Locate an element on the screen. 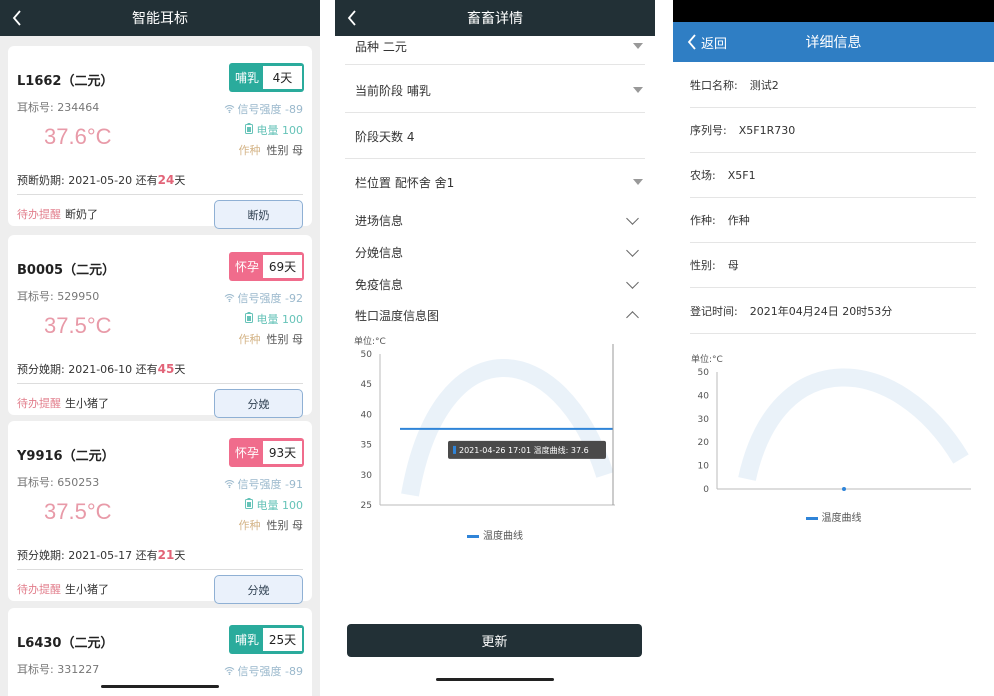 Image resolution: width=994 pixels, height=696 pixels. status-days: 25天 is located at coordinates (282, 639).